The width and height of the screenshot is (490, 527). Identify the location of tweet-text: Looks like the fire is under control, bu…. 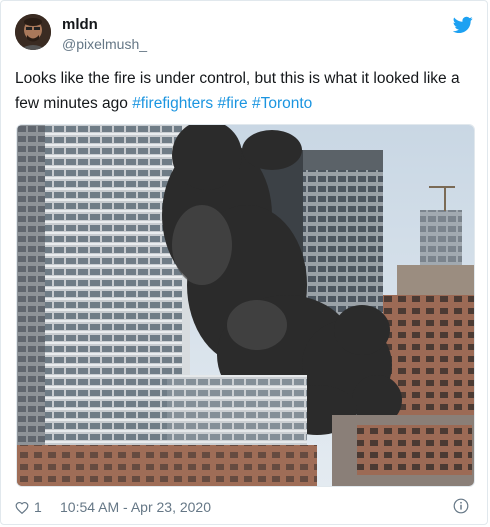
(245, 91).